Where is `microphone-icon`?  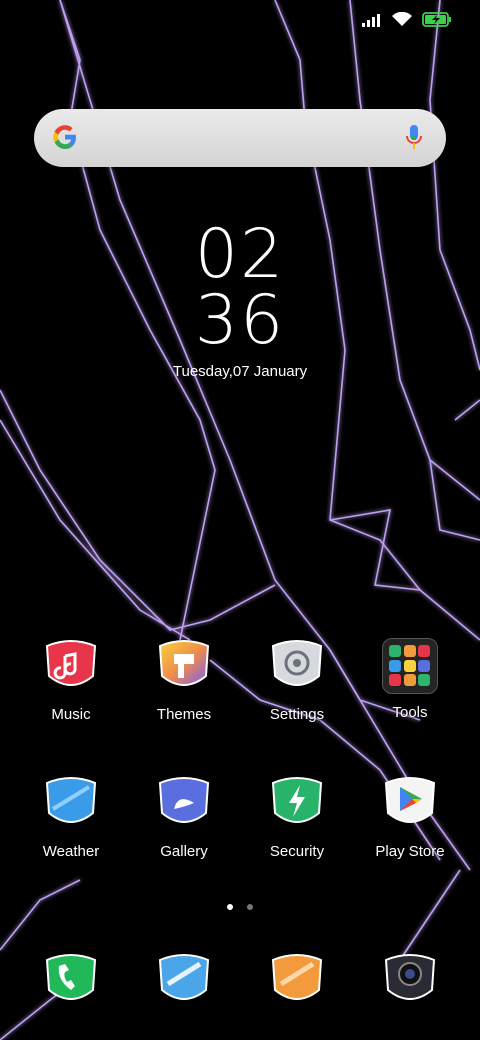
microphone-icon is located at coordinates (414, 138).